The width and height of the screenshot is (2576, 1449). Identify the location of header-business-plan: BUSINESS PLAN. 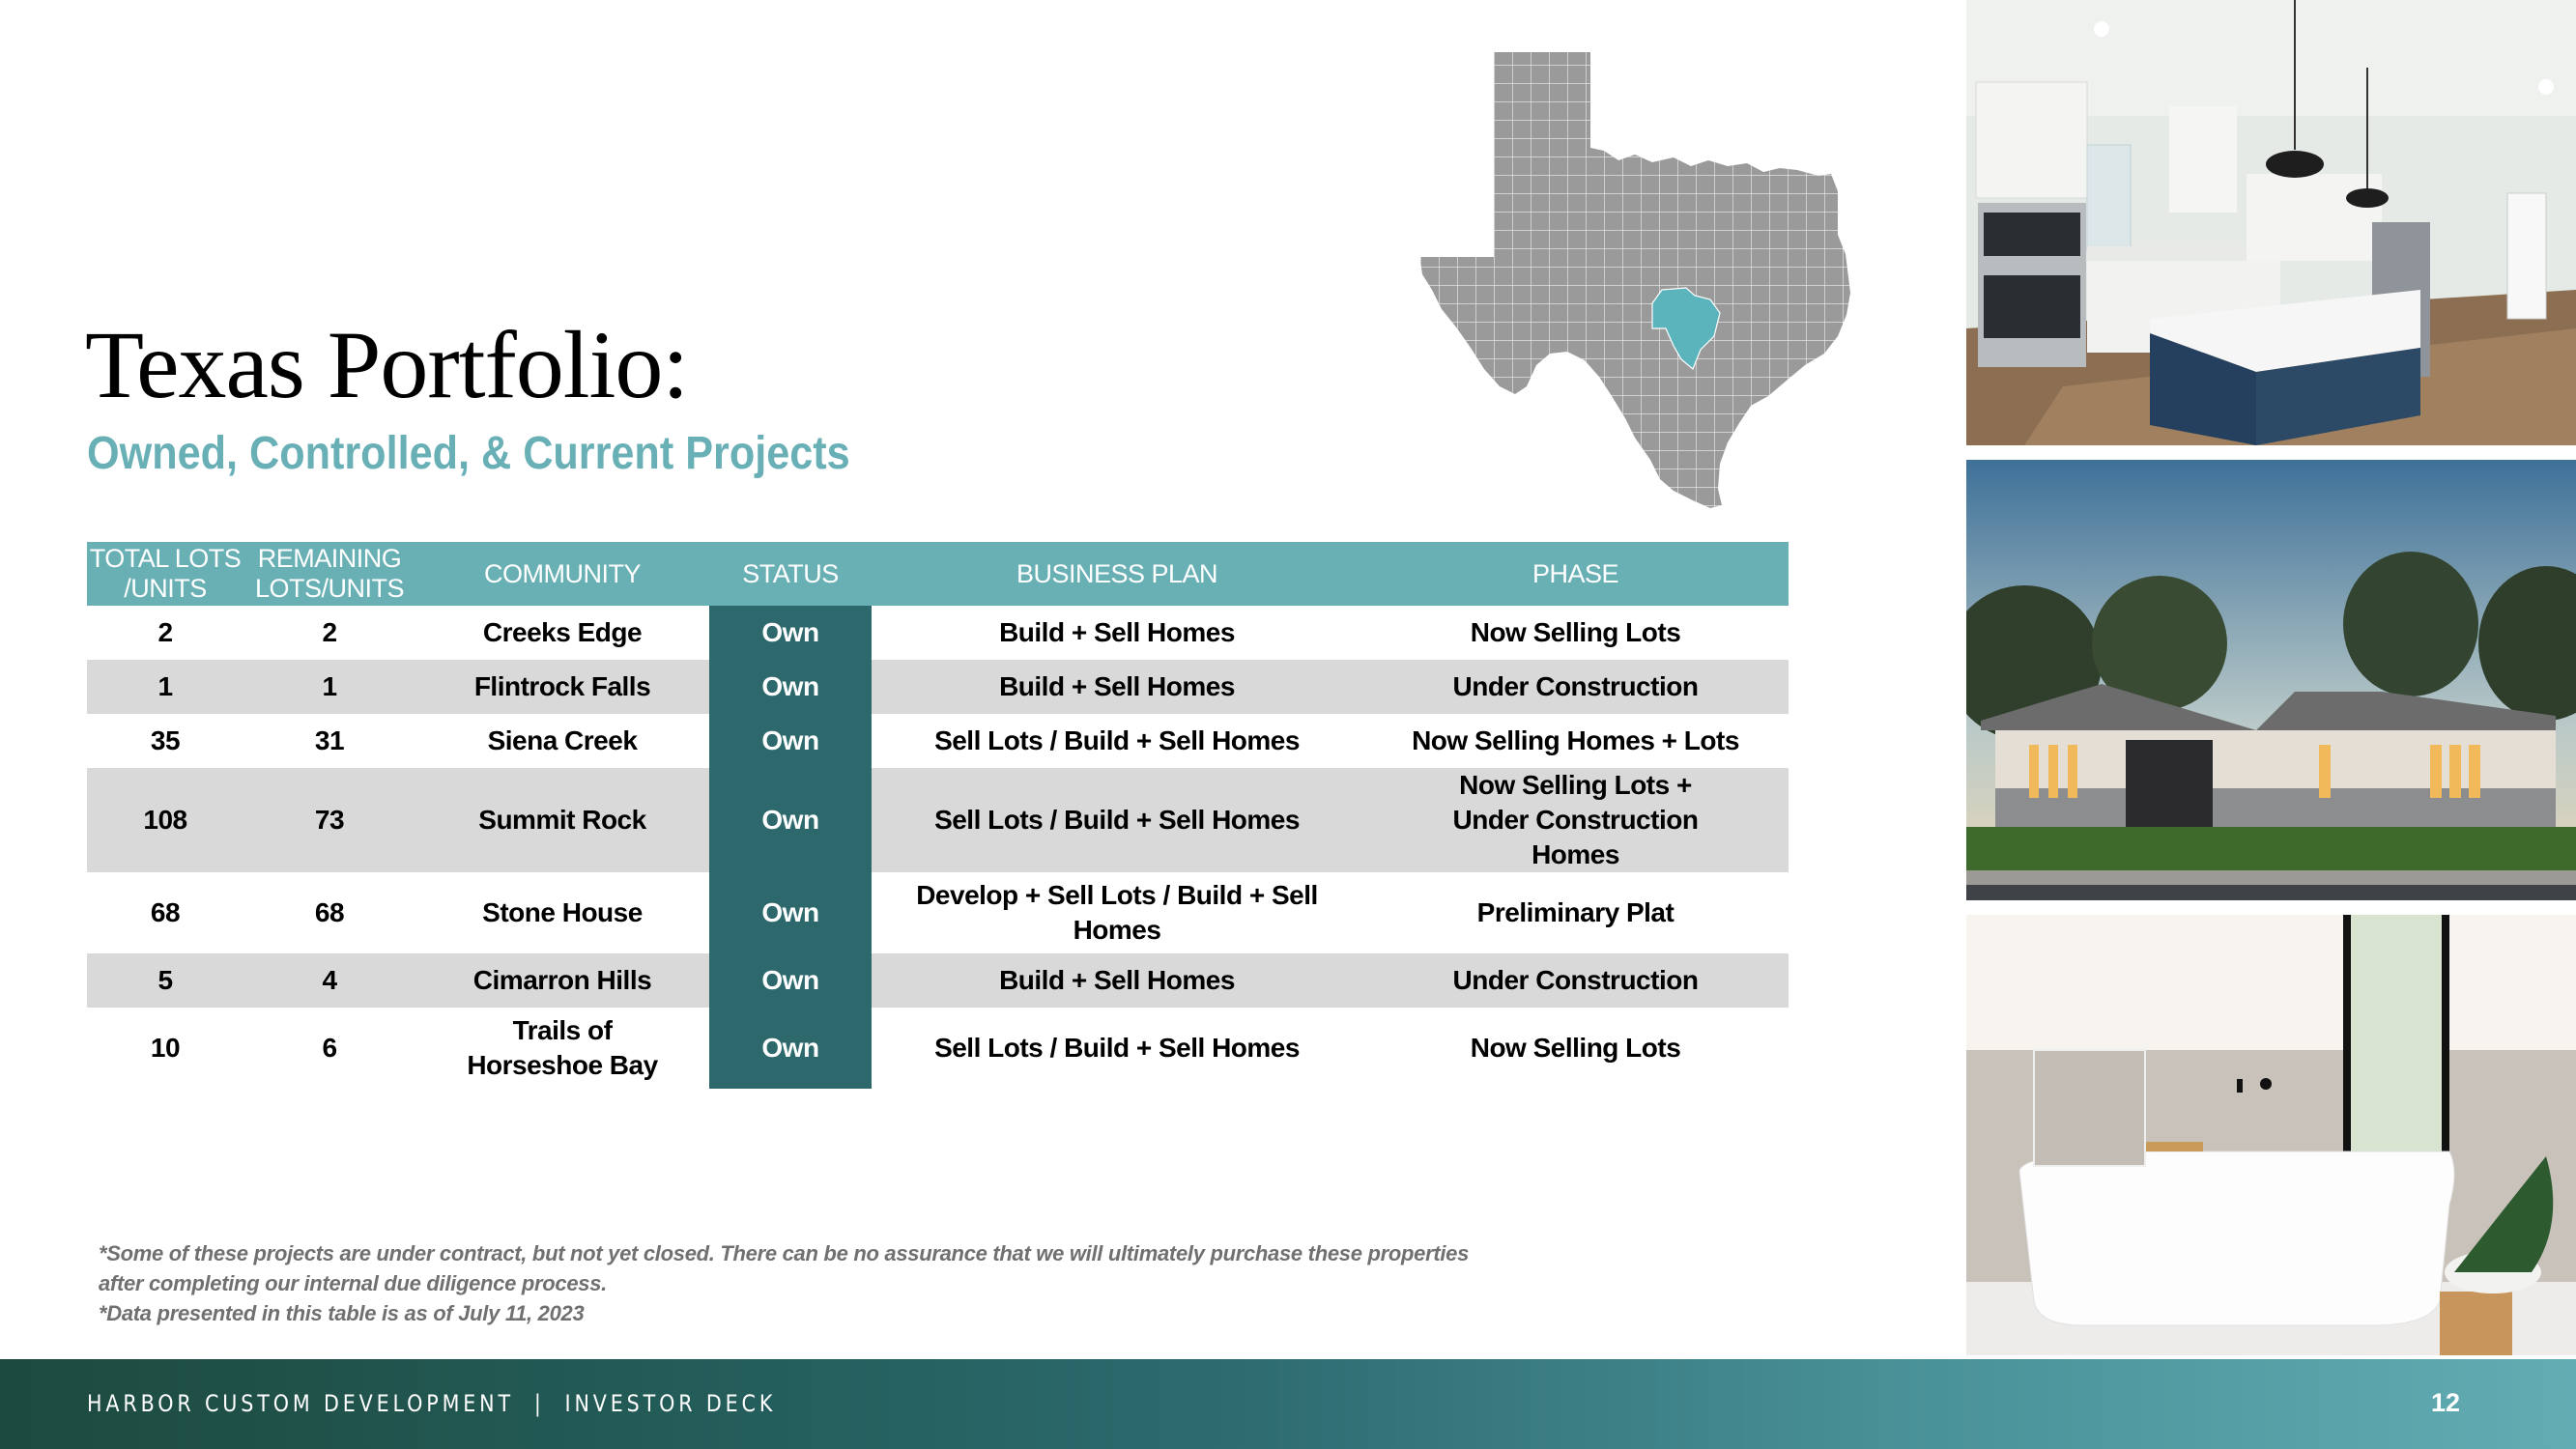
(1117, 574).